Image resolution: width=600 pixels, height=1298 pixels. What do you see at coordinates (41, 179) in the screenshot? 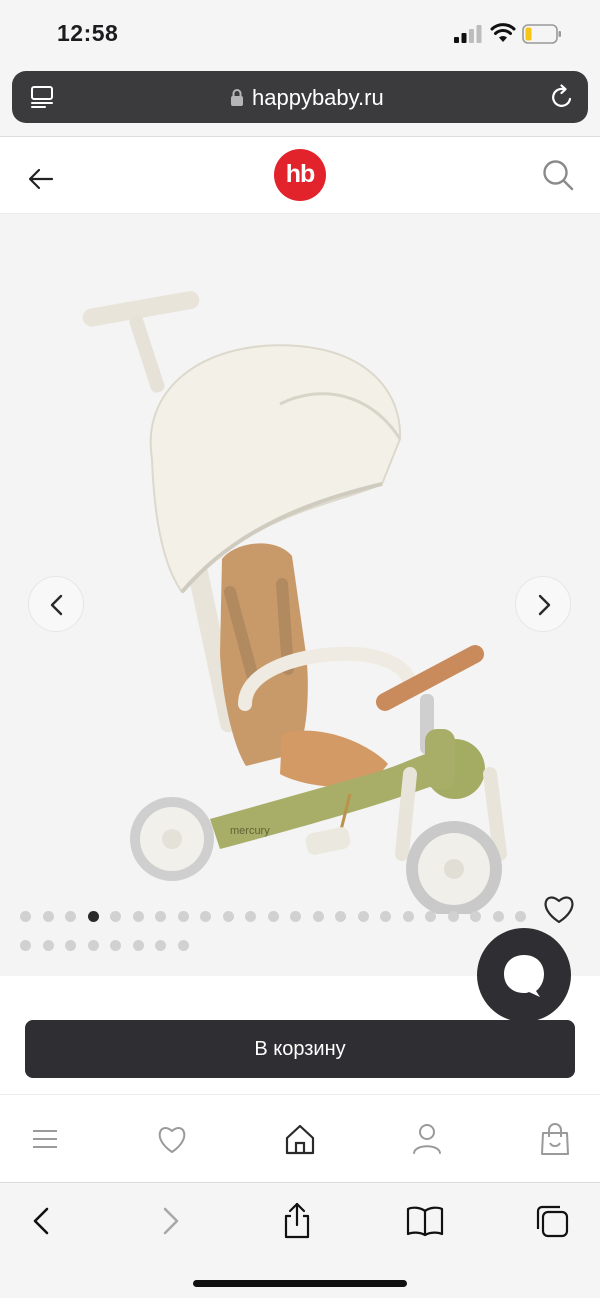
I see `back-arrow-icon` at bounding box center [41, 179].